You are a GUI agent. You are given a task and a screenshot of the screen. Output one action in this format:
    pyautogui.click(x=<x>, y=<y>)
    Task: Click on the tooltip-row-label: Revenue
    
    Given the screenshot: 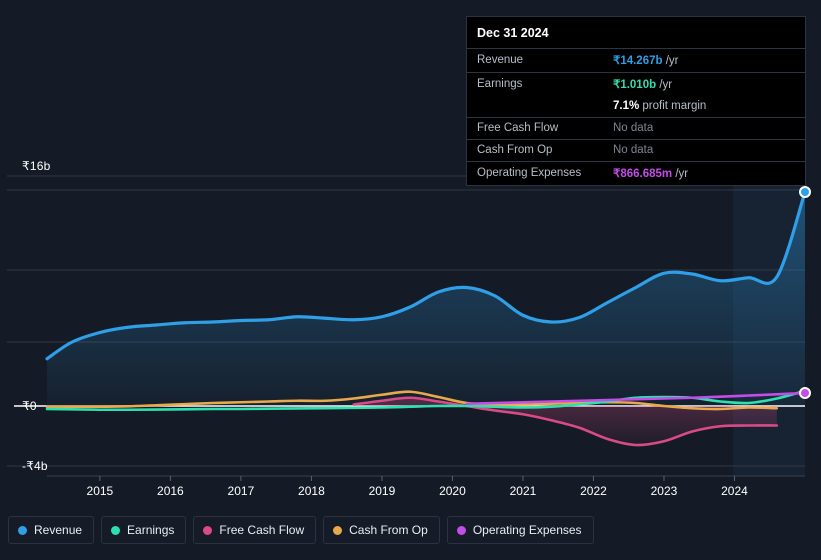 What is the action you would take?
    pyautogui.click(x=500, y=60)
    